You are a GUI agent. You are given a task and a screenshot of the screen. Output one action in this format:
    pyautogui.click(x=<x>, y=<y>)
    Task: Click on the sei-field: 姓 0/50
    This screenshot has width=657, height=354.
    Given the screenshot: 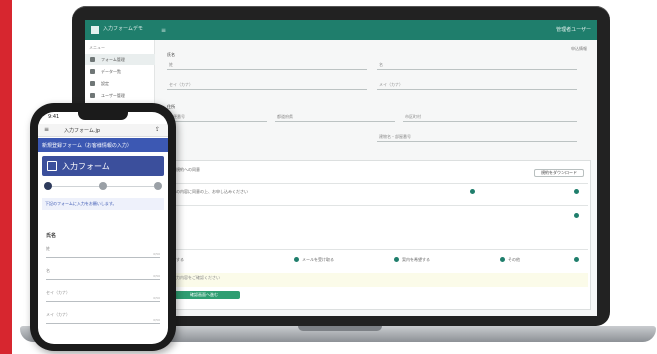 What is the action you would take?
    pyautogui.click(x=103, y=252)
    